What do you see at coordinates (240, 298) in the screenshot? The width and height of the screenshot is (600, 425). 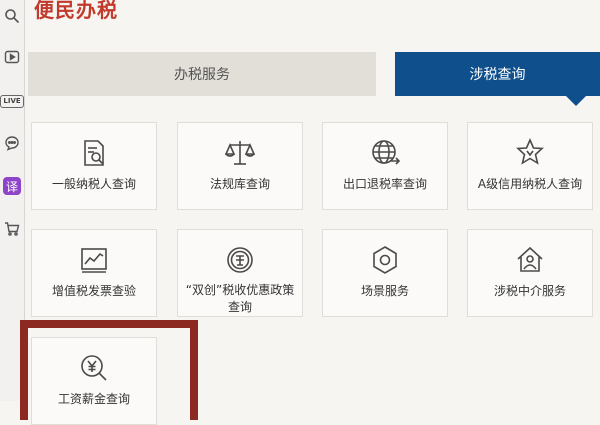 I see `service-label: “双创”税收优惠政策查询` at bounding box center [240, 298].